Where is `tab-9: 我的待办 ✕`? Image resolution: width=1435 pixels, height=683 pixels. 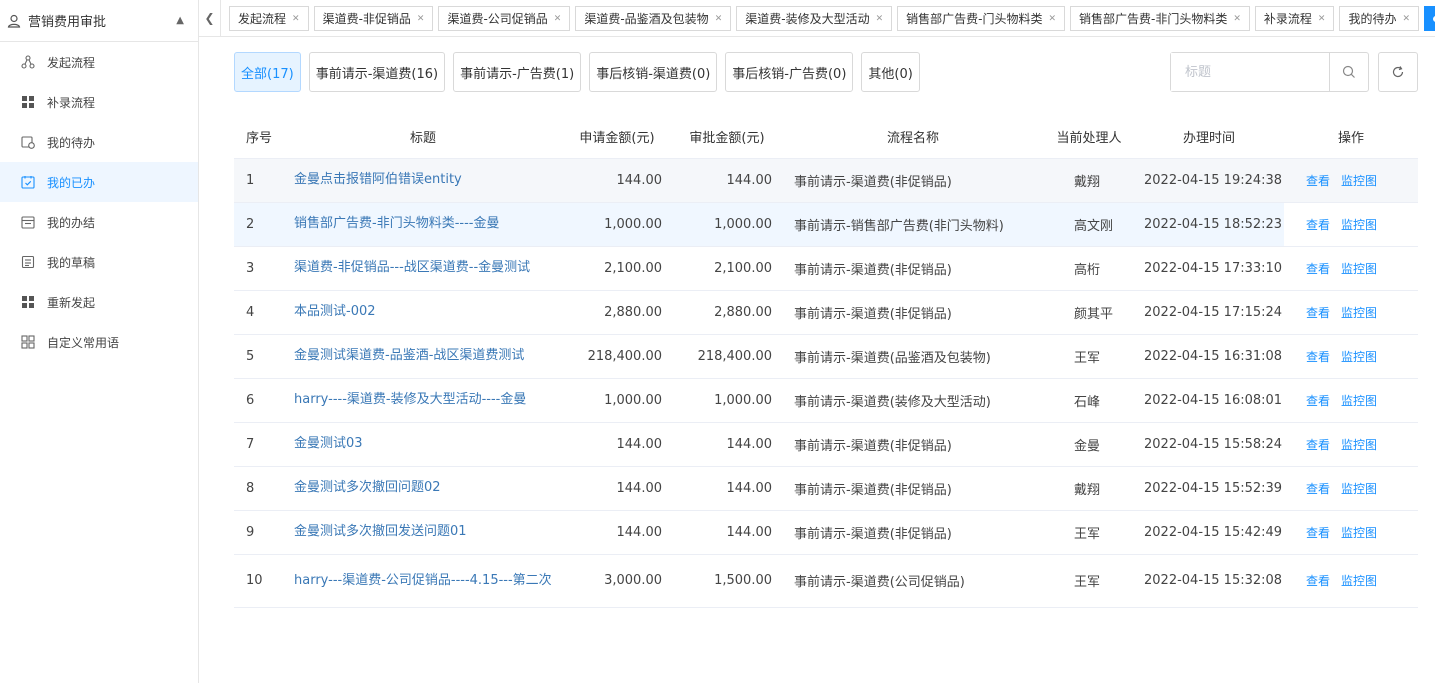
tab-9: 我的待办 ✕ is located at coordinates (1379, 18).